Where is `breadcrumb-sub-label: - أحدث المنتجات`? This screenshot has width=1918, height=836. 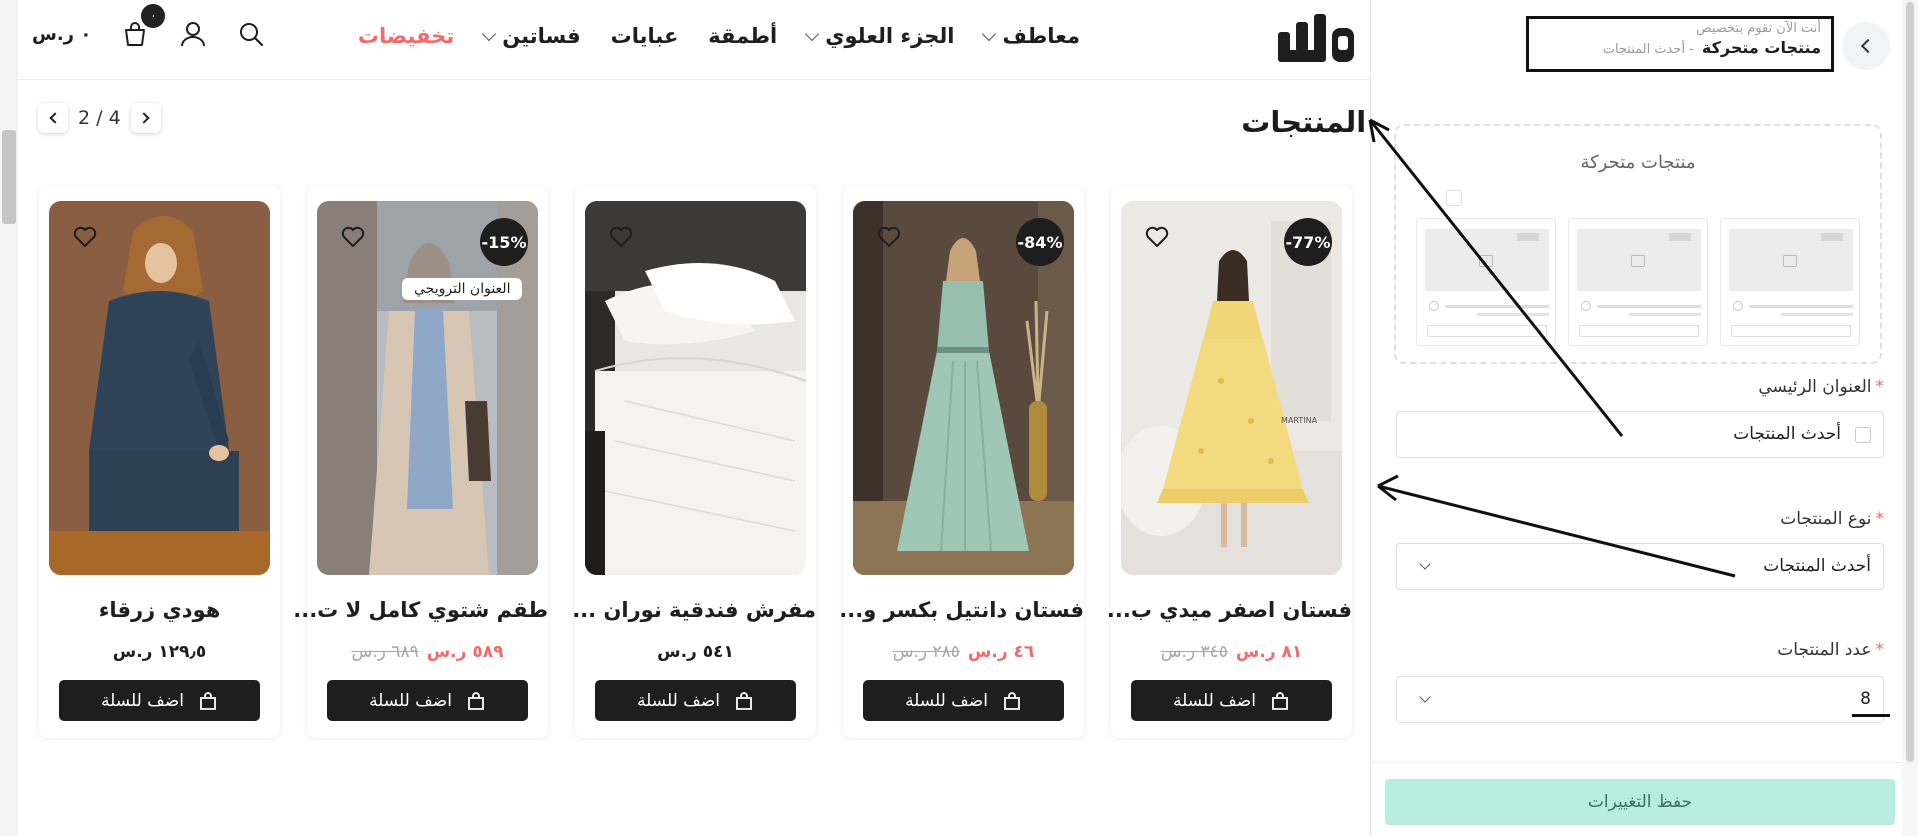 breadcrumb-sub-label: - أحدث المنتجات is located at coordinates (1648, 49).